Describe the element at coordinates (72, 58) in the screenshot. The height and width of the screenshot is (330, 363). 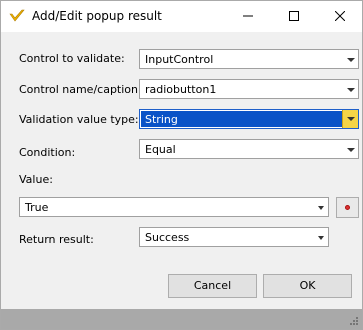
I see `control-to-validate-label: Control to validate:` at that location.